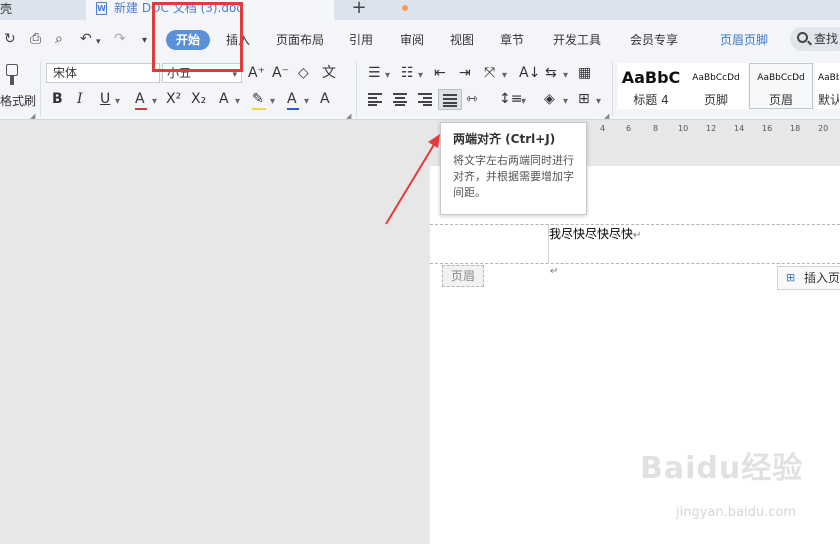 The height and width of the screenshot is (544, 840). What do you see at coordinates (103, 73) in the screenshot?
I see `font-family-select: 宋体` at bounding box center [103, 73].